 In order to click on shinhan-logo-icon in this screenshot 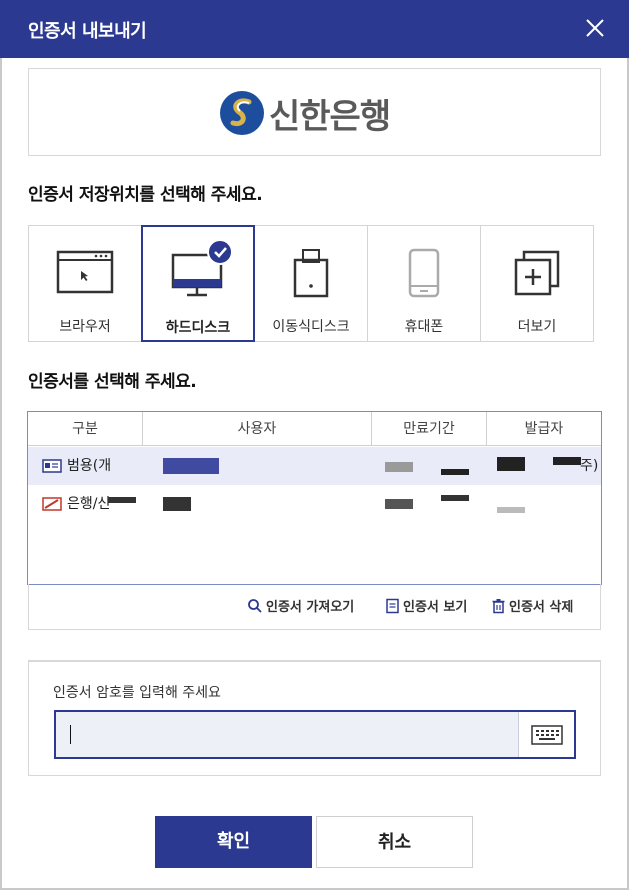, I will do `click(242, 113)`.